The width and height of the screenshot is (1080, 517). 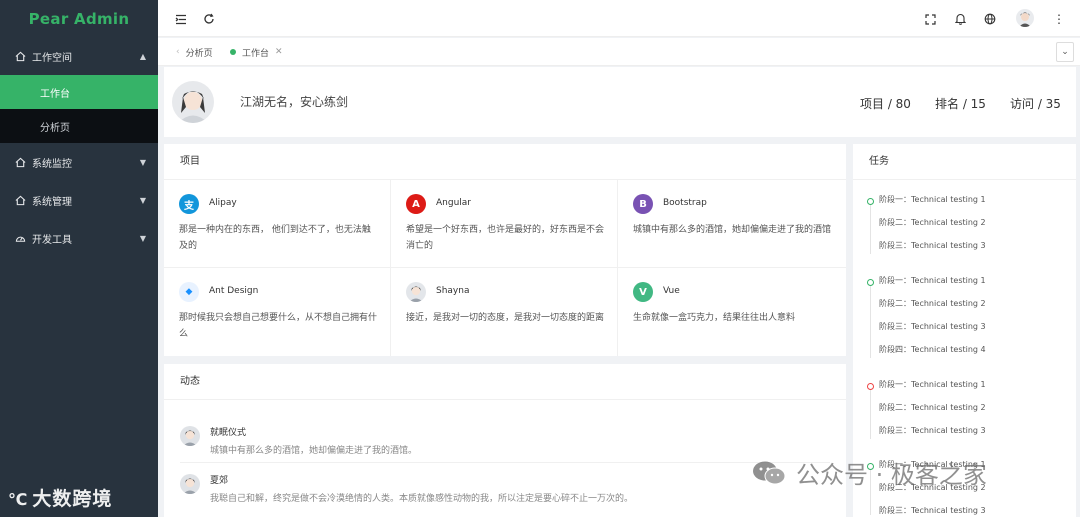 I want to click on avatar-icon, so click(x=416, y=292).